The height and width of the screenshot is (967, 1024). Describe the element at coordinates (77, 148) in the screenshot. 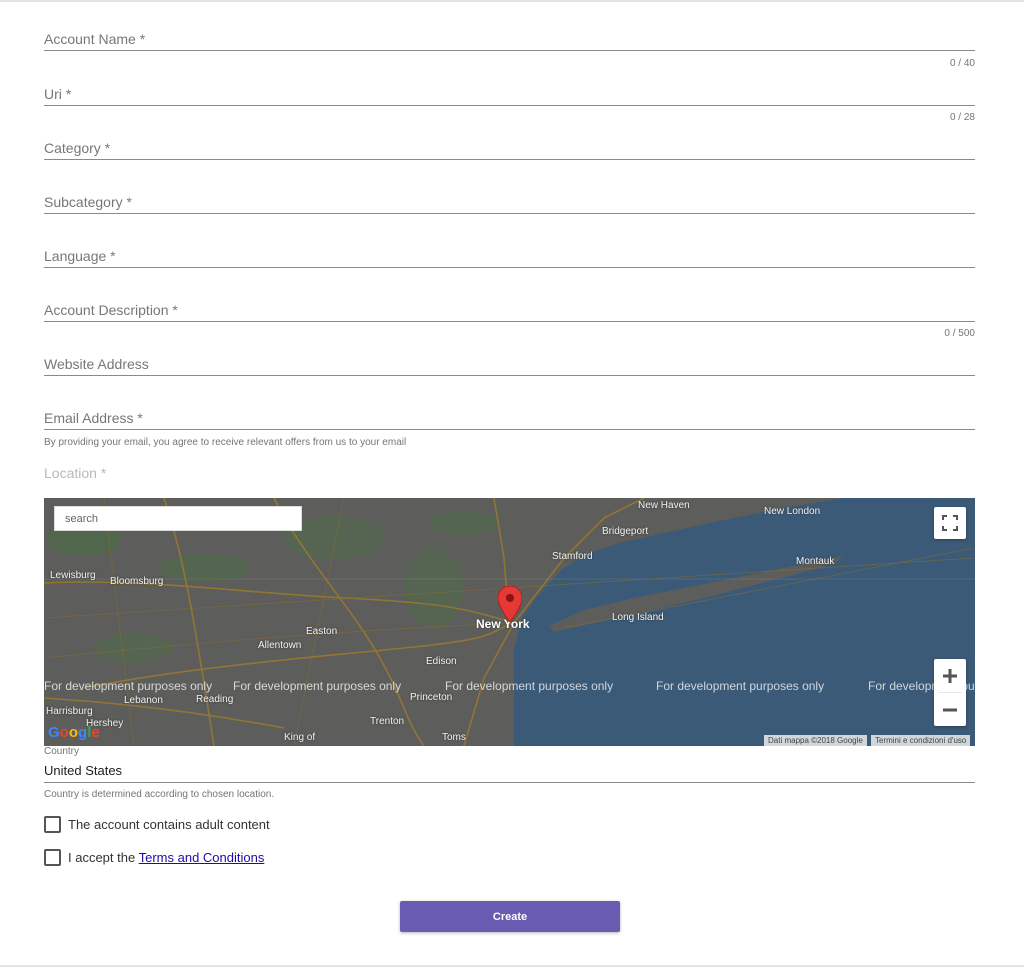

I see `category-label: Category *` at that location.